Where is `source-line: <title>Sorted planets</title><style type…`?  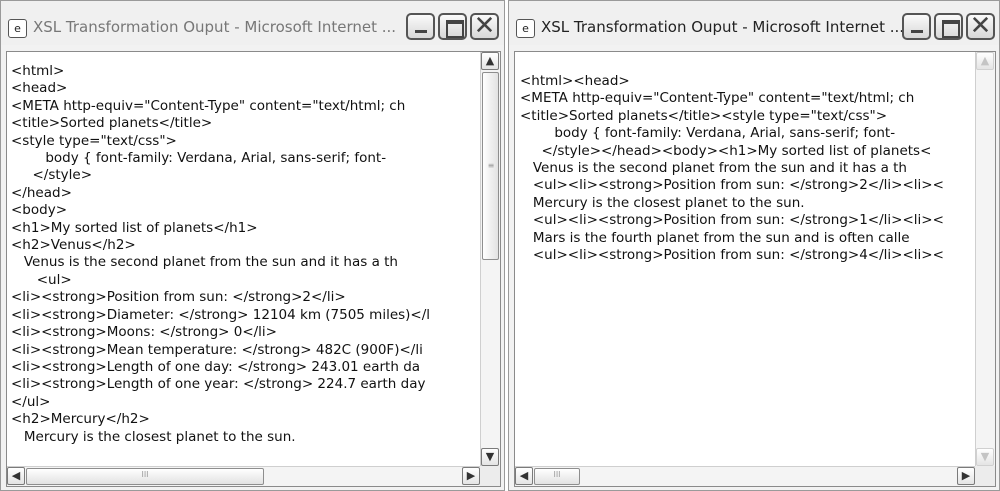
source-line: <title>Sorted planets</title><style type… is located at coordinates (704, 115).